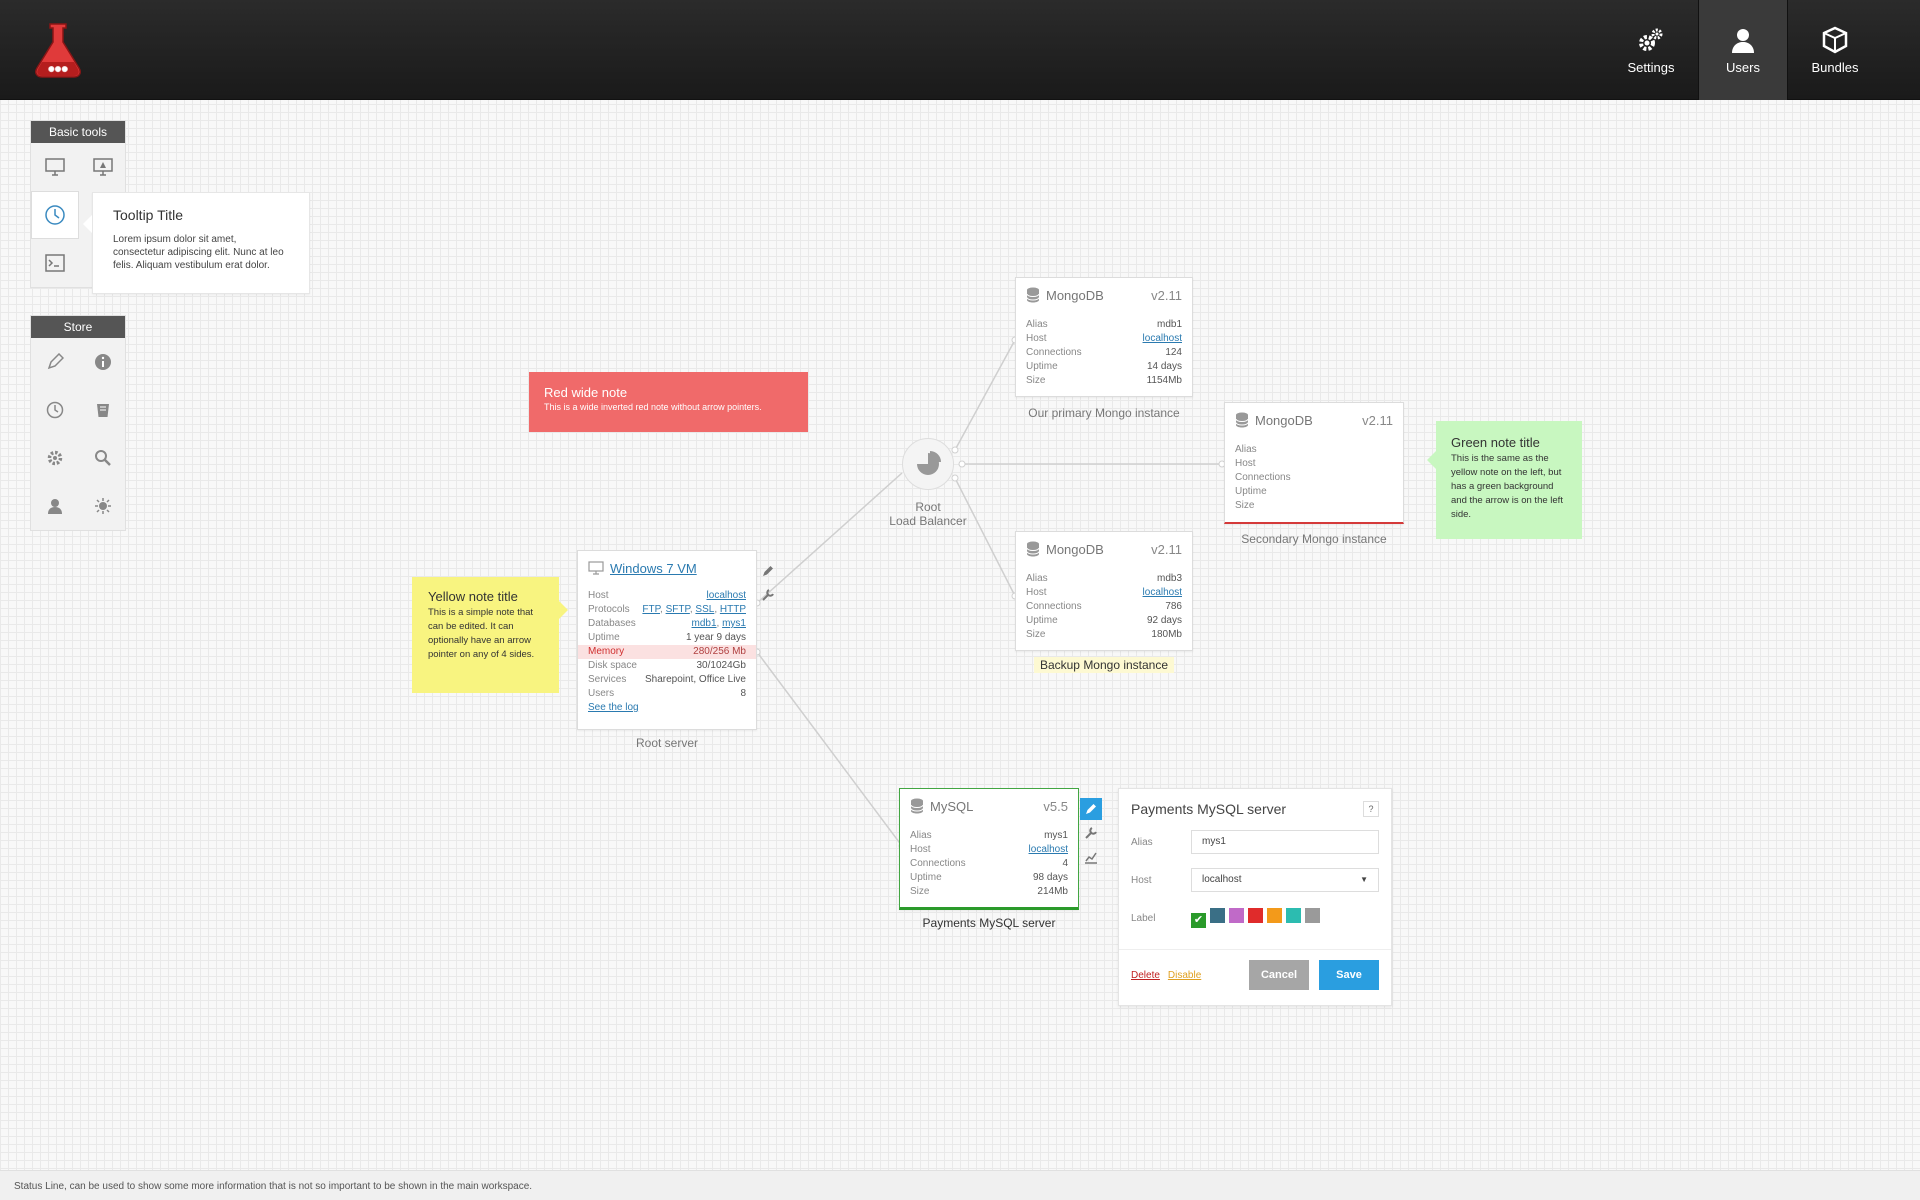 The height and width of the screenshot is (1200, 1920). What do you see at coordinates (1285, 880) in the screenshot?
I see `host-select: localhost ▼` at bounding box center [1285, 880].